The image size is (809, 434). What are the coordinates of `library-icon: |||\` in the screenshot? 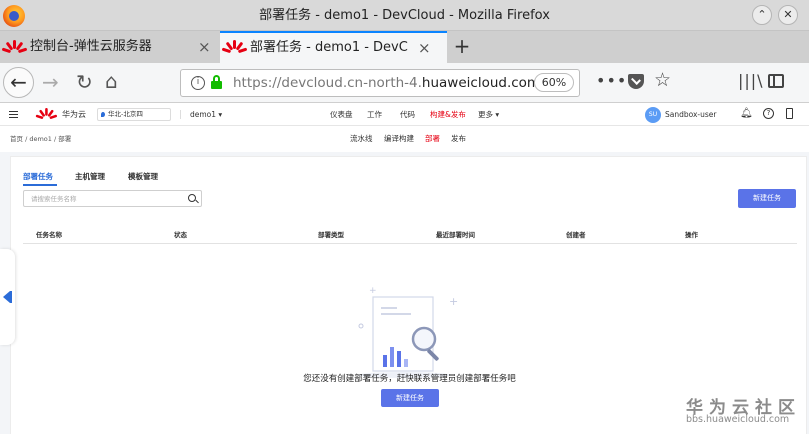 It's located at (751, 80).